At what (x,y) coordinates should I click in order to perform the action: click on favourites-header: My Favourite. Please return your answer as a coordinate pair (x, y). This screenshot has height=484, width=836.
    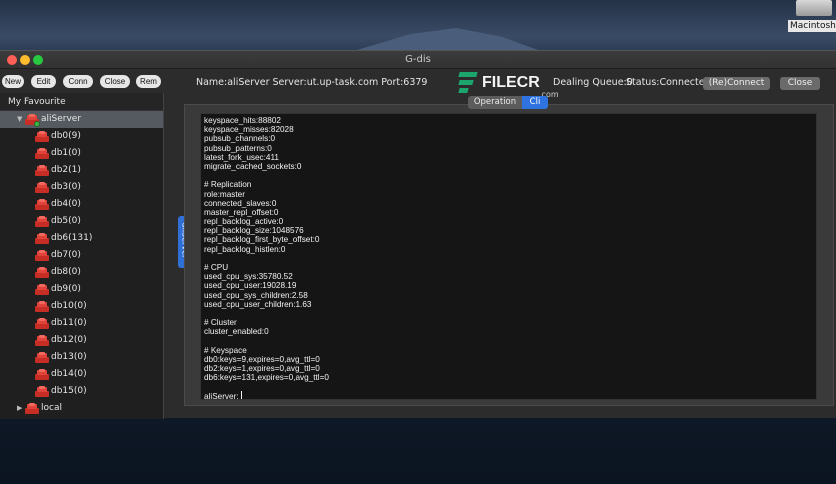
    Looking at the image, I should click on (81, 102).